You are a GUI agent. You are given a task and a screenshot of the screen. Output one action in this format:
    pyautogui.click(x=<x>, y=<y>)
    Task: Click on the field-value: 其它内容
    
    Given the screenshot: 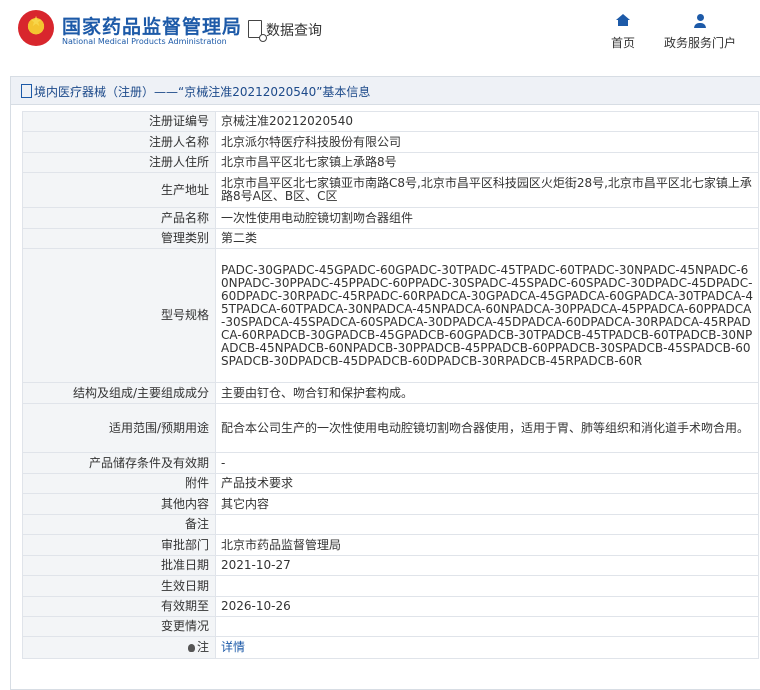 What is the action you would take?
    pyautogui.click(x=487, y=504)
    